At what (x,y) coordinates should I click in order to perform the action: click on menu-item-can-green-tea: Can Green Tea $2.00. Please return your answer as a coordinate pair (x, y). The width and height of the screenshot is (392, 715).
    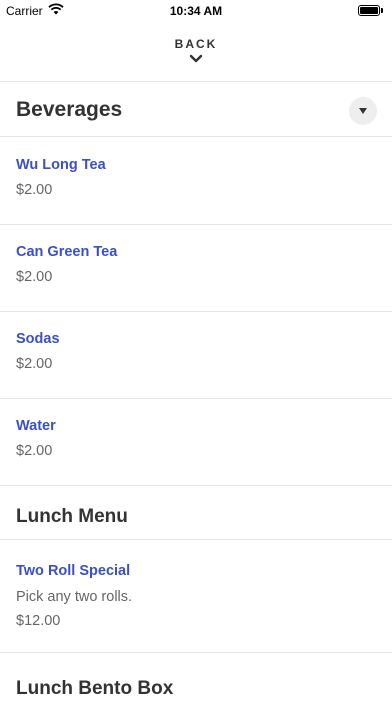
    Looking at the image, I should click on (196, 268).